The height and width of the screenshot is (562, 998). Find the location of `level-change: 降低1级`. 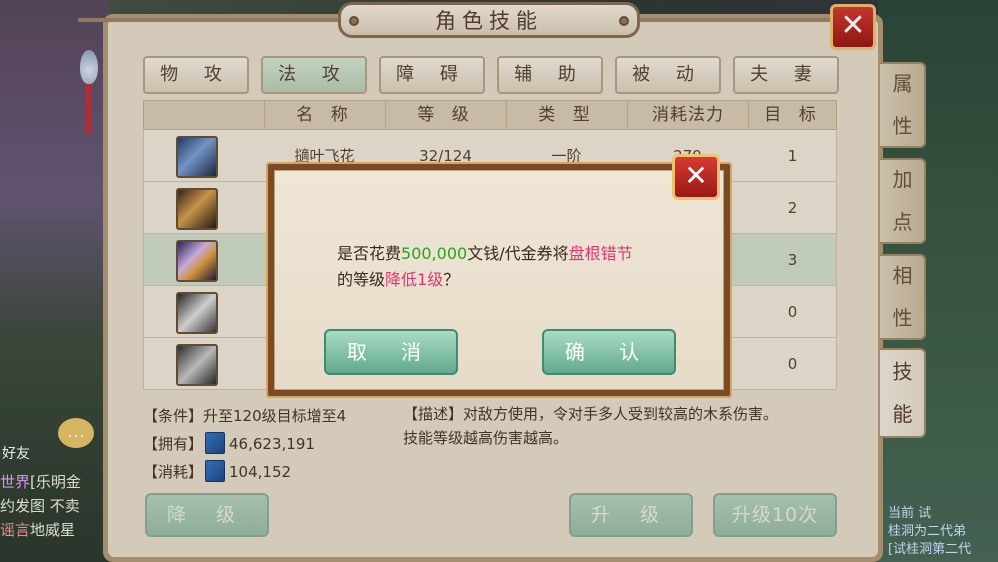

level-change: 降低1级 is located at coordinates (414, 279).